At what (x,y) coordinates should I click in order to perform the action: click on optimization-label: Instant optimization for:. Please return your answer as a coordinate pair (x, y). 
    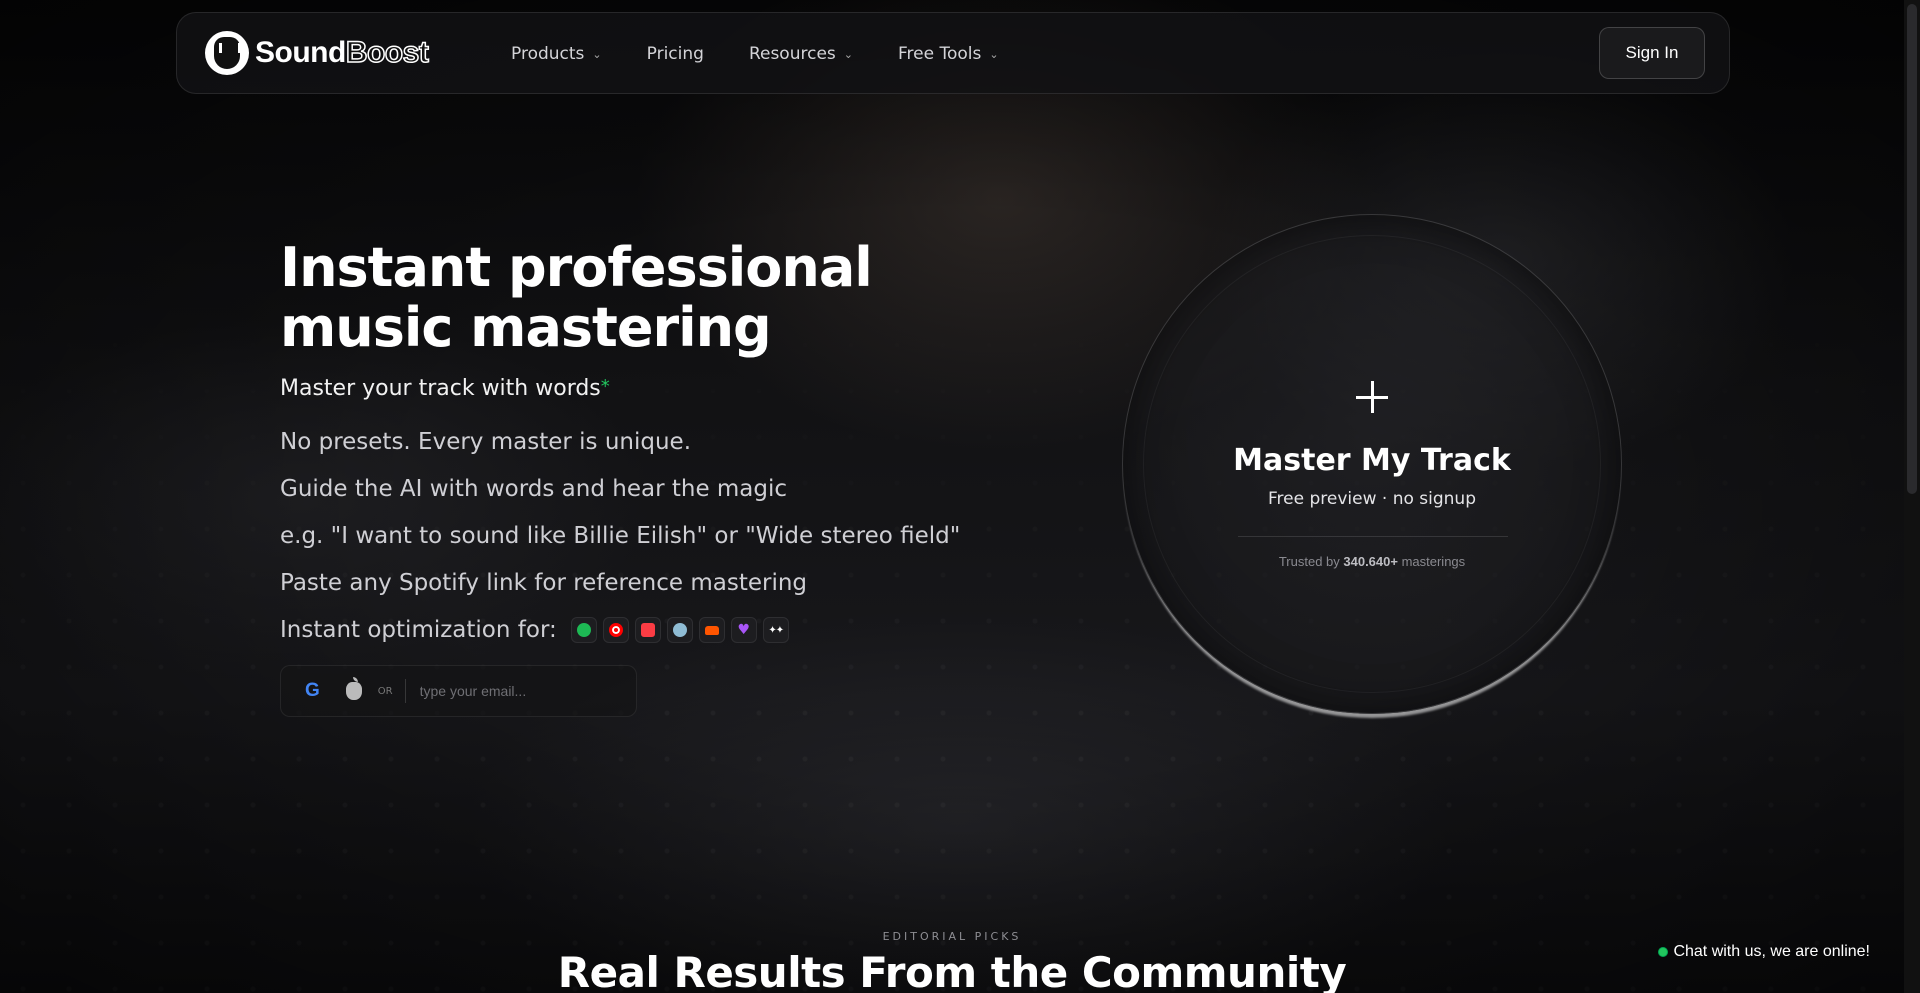
    Looking at the image, I should click on (418, 630).